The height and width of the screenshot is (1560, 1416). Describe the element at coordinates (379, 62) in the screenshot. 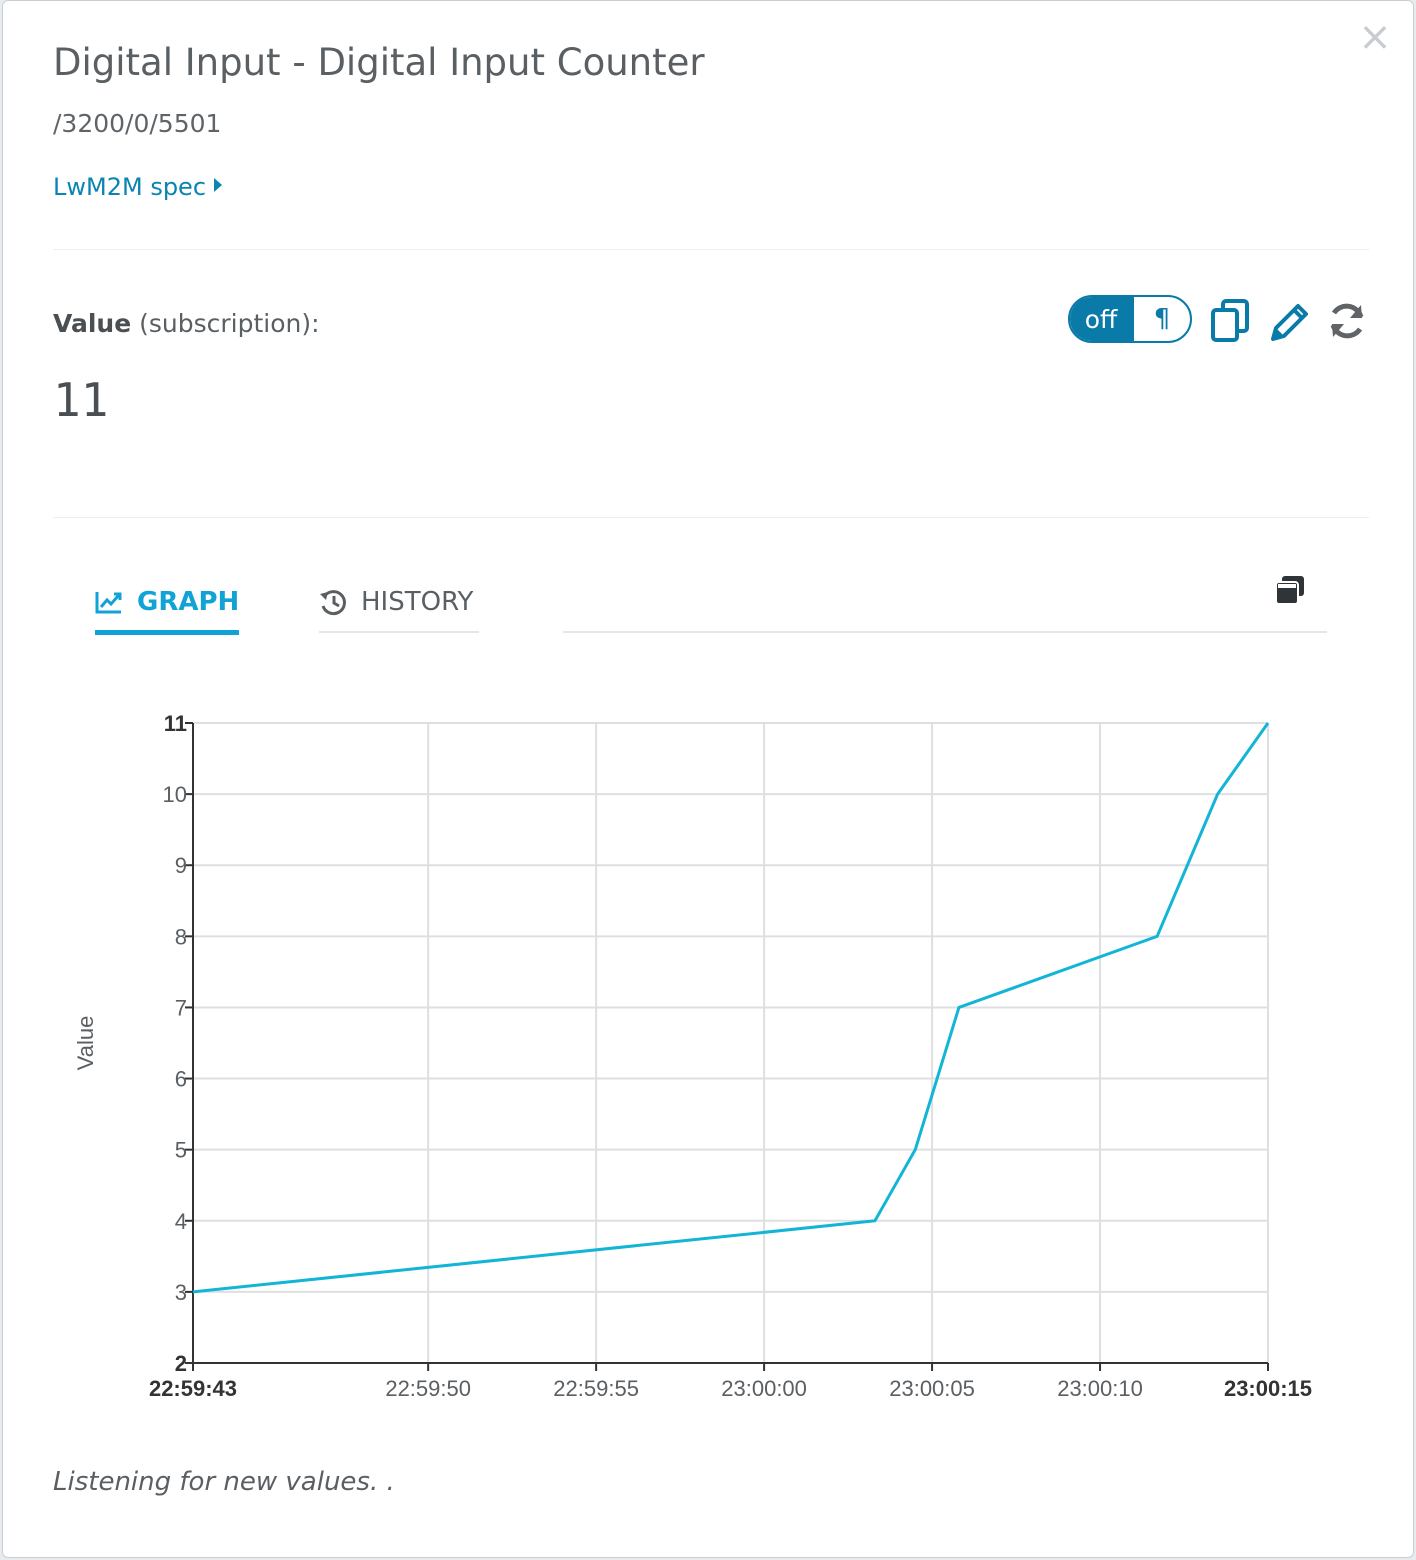

I see `dialog-title: Digital Input - Digital Input Counter` at that location.